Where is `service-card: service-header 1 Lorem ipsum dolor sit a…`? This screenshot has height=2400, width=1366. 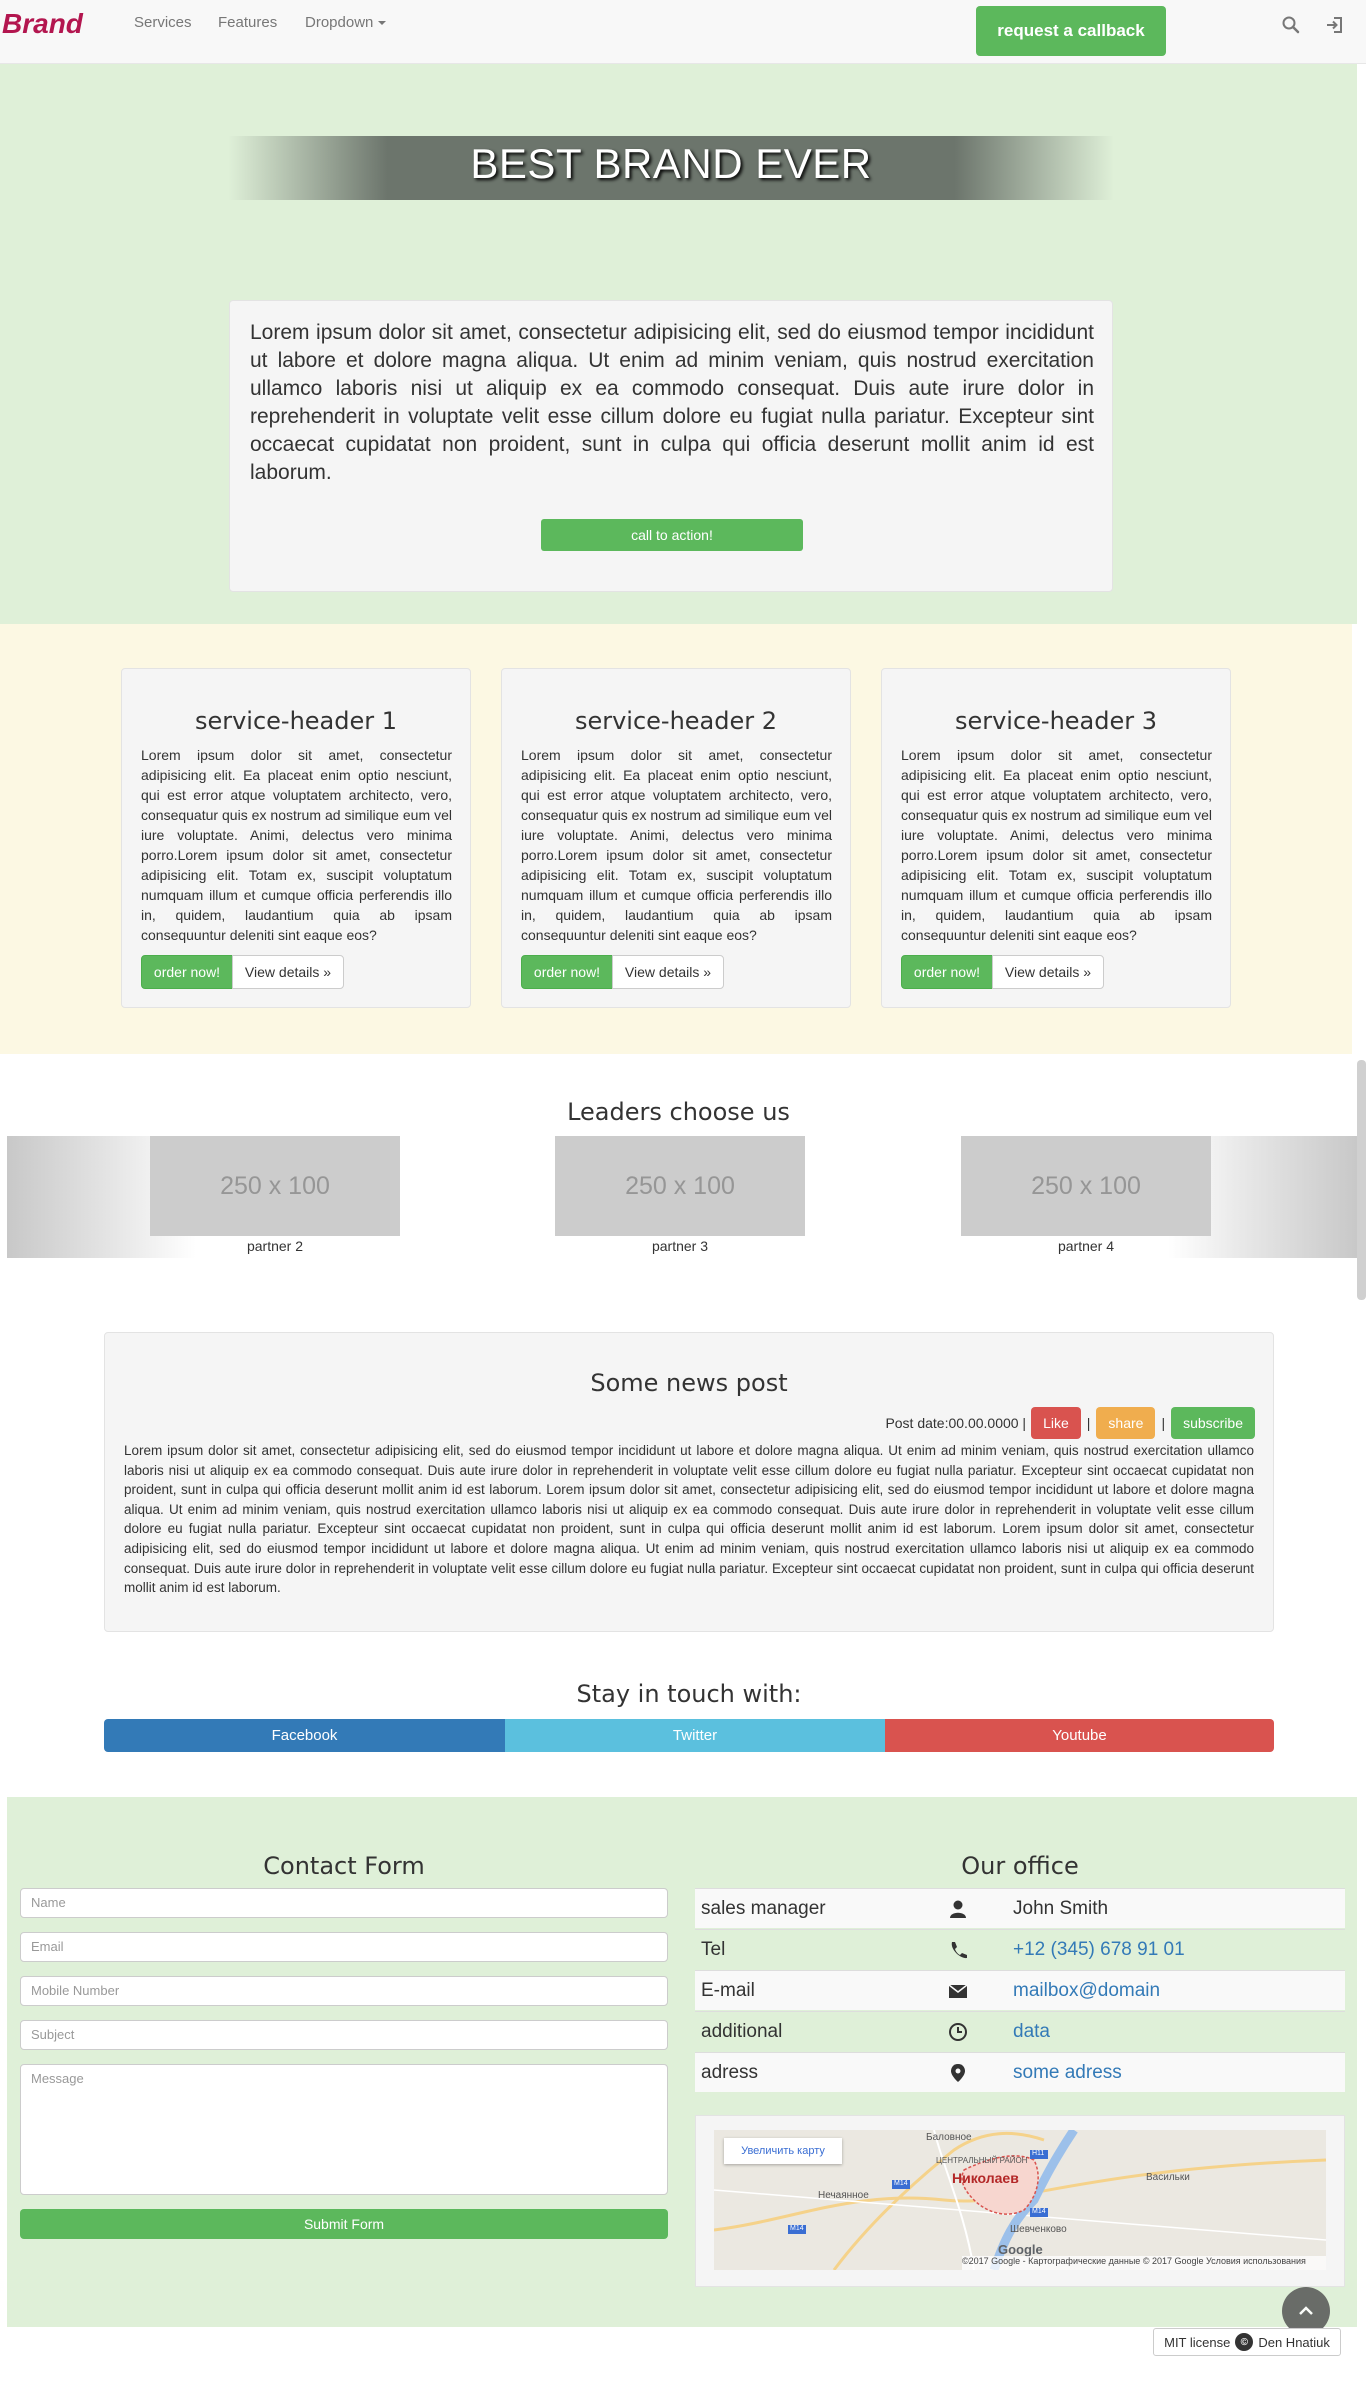 service-card: service-header 1 Lorem ipsum dolor sit a… is located at coordinates (296, 838).